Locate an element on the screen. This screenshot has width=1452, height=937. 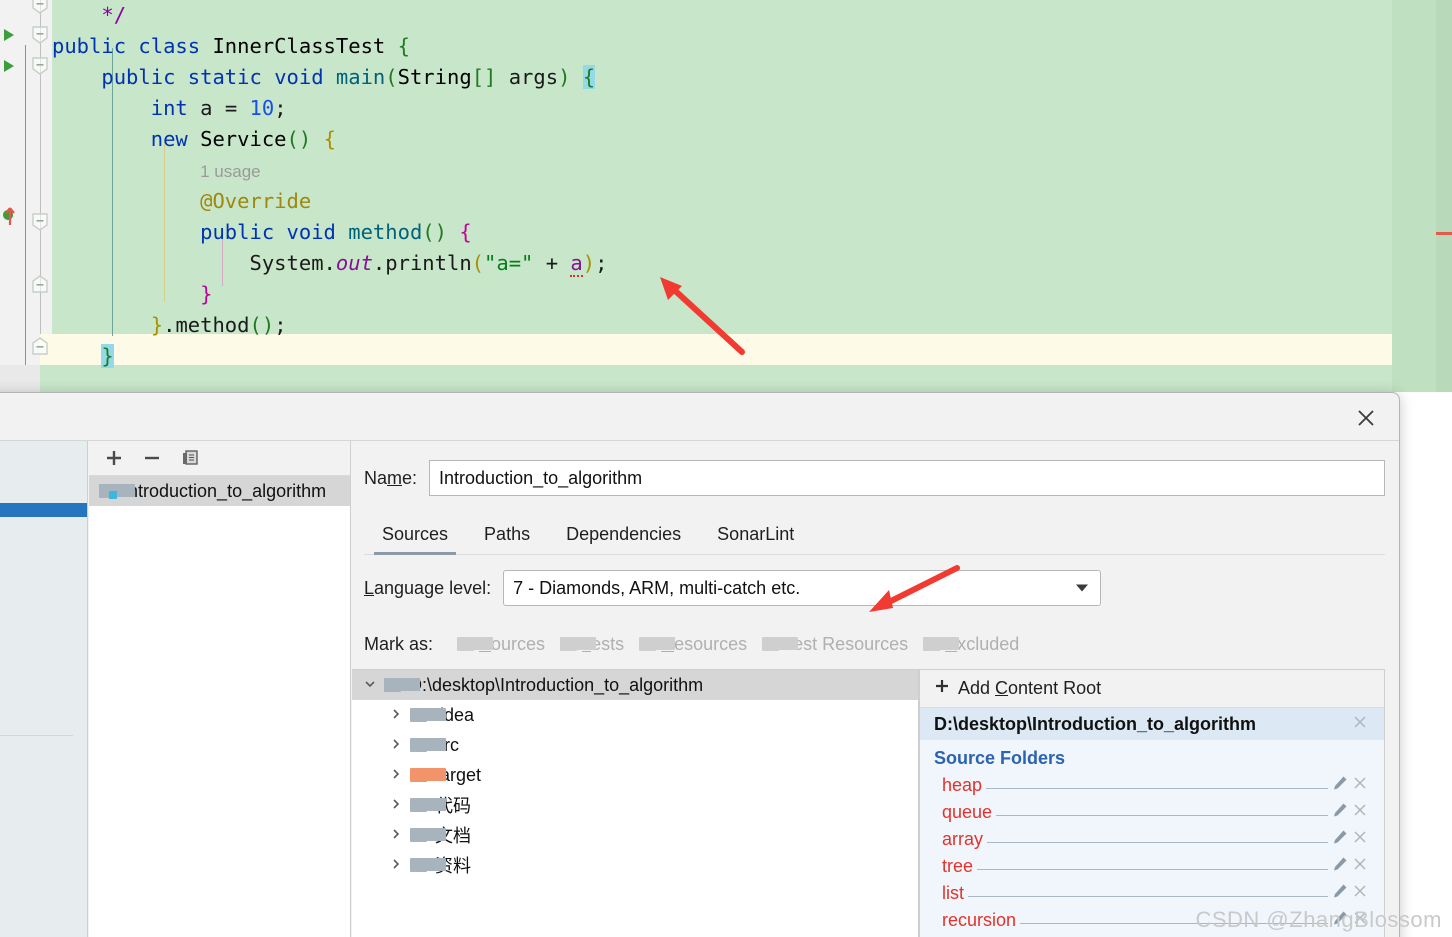
tree-root-row: D:\desktop\Introduction_to_algorithm is located at coordinates (635, 685).